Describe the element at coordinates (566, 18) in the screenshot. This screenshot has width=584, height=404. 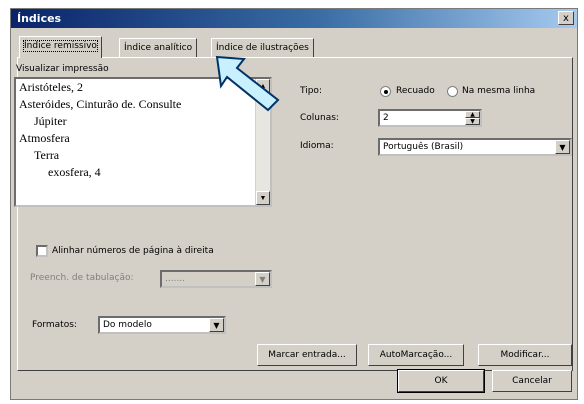
I see `close-button: x` at that location.